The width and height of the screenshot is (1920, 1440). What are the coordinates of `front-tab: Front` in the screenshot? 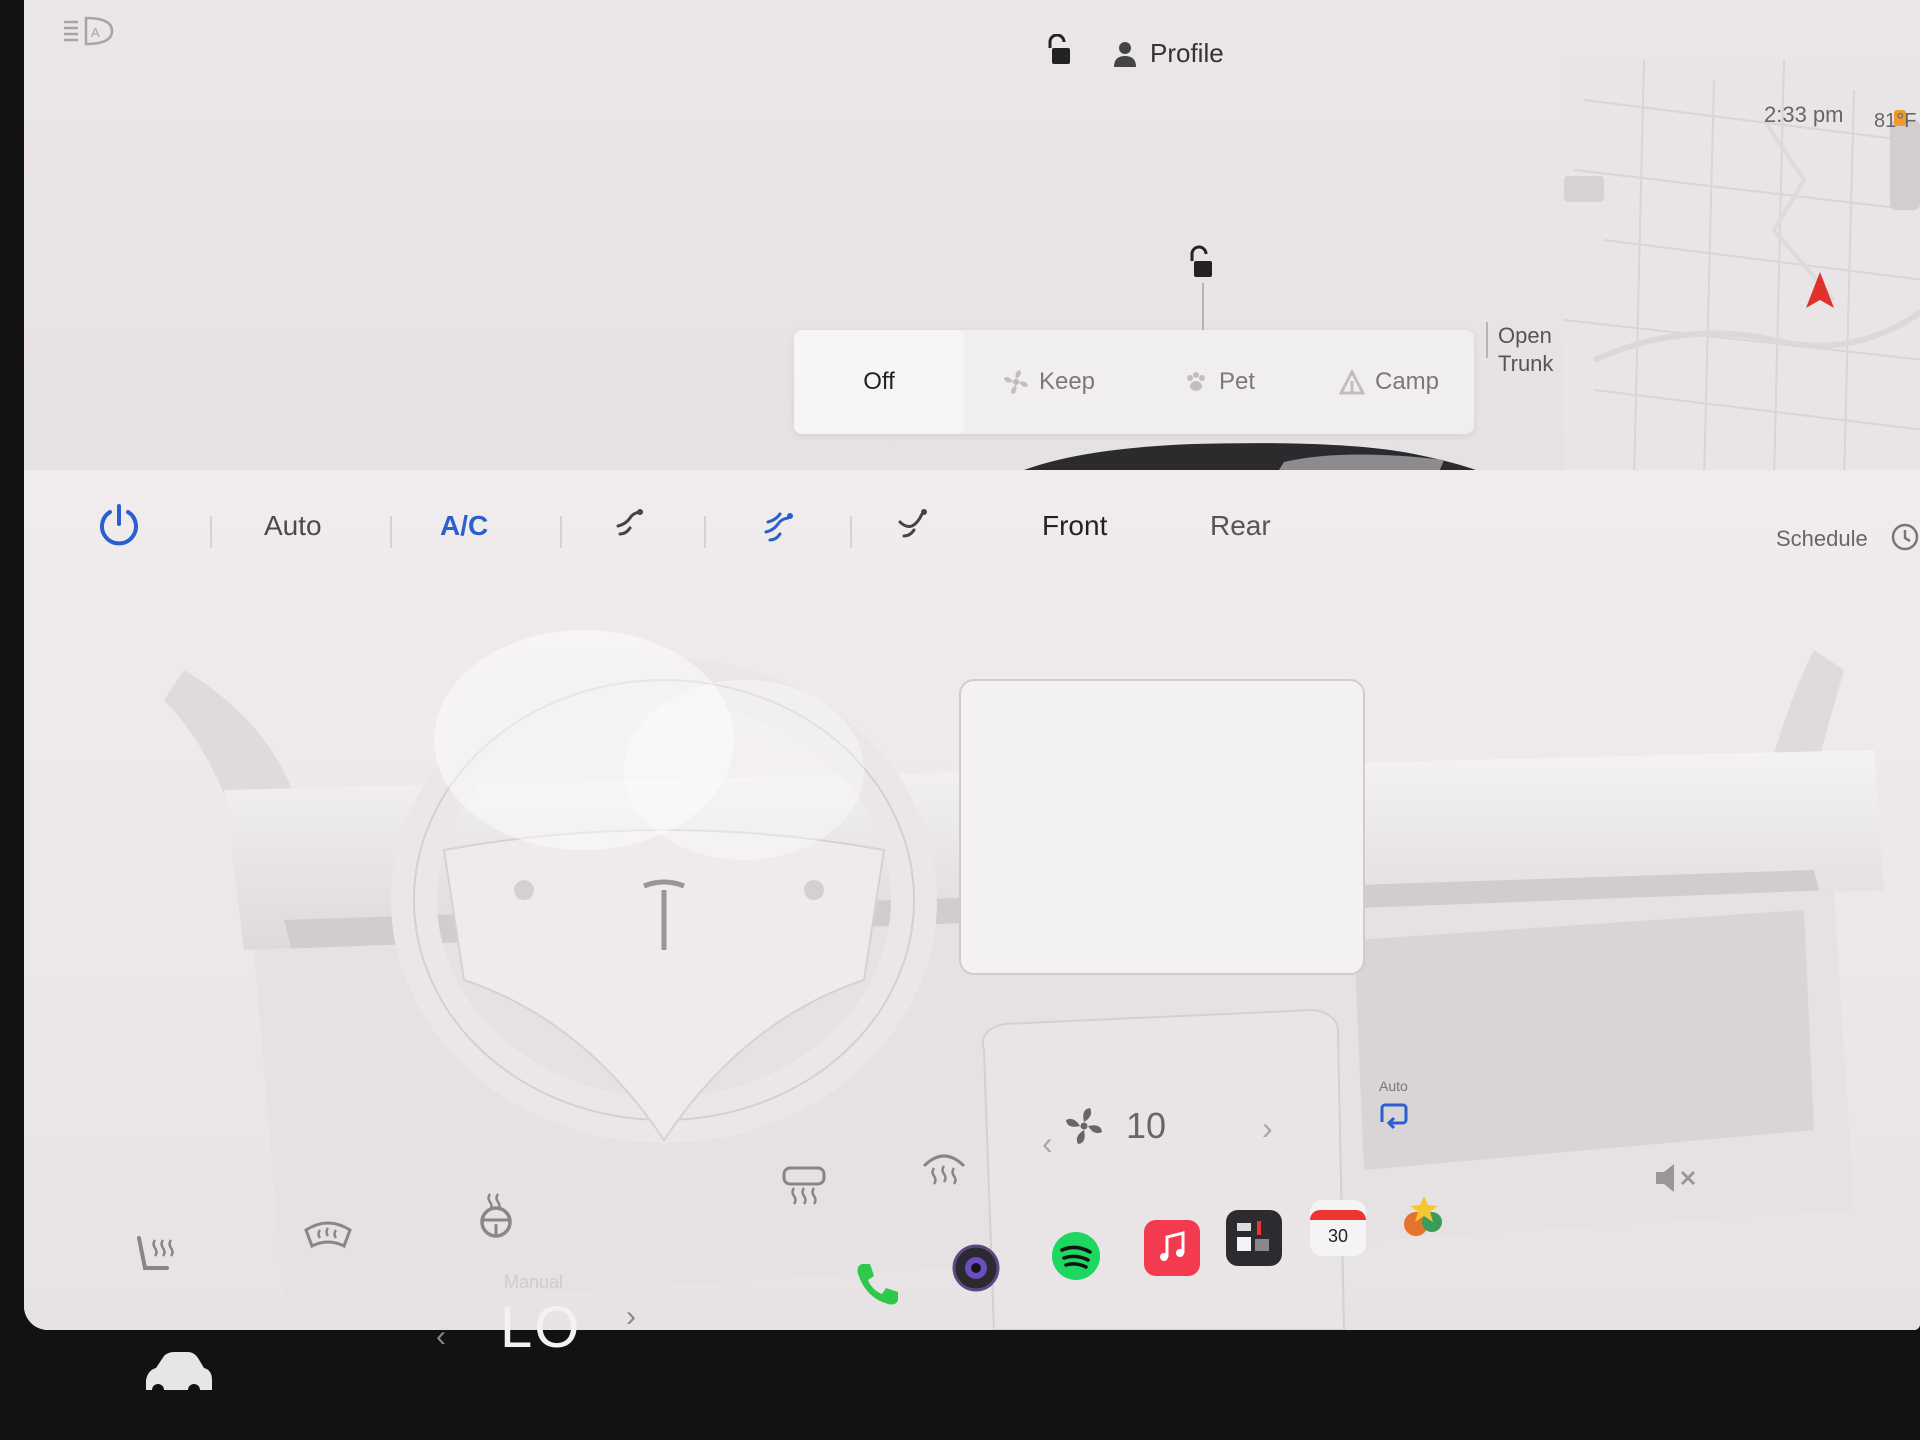 It's located at (1074, 526).